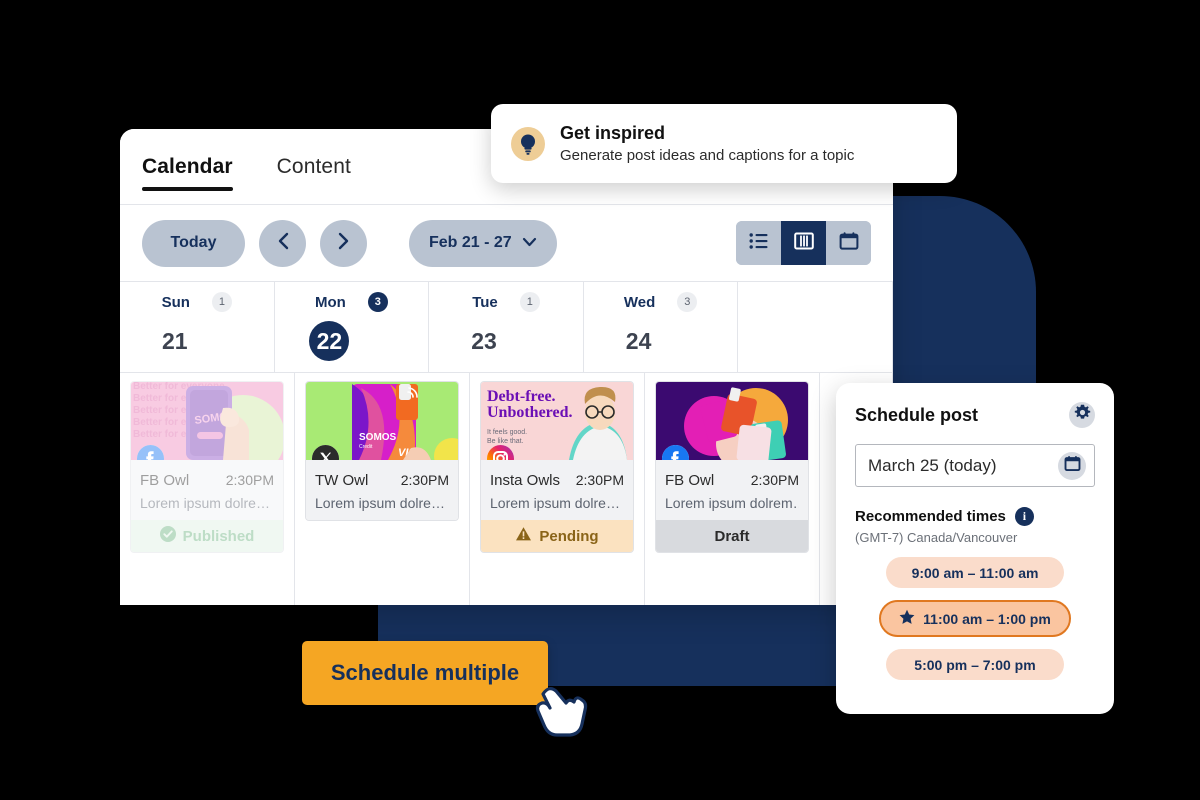 The width and height of the screenshot is (1200, 800). I want to click on hand-pointer-cursor-icon, so click(559, 710).